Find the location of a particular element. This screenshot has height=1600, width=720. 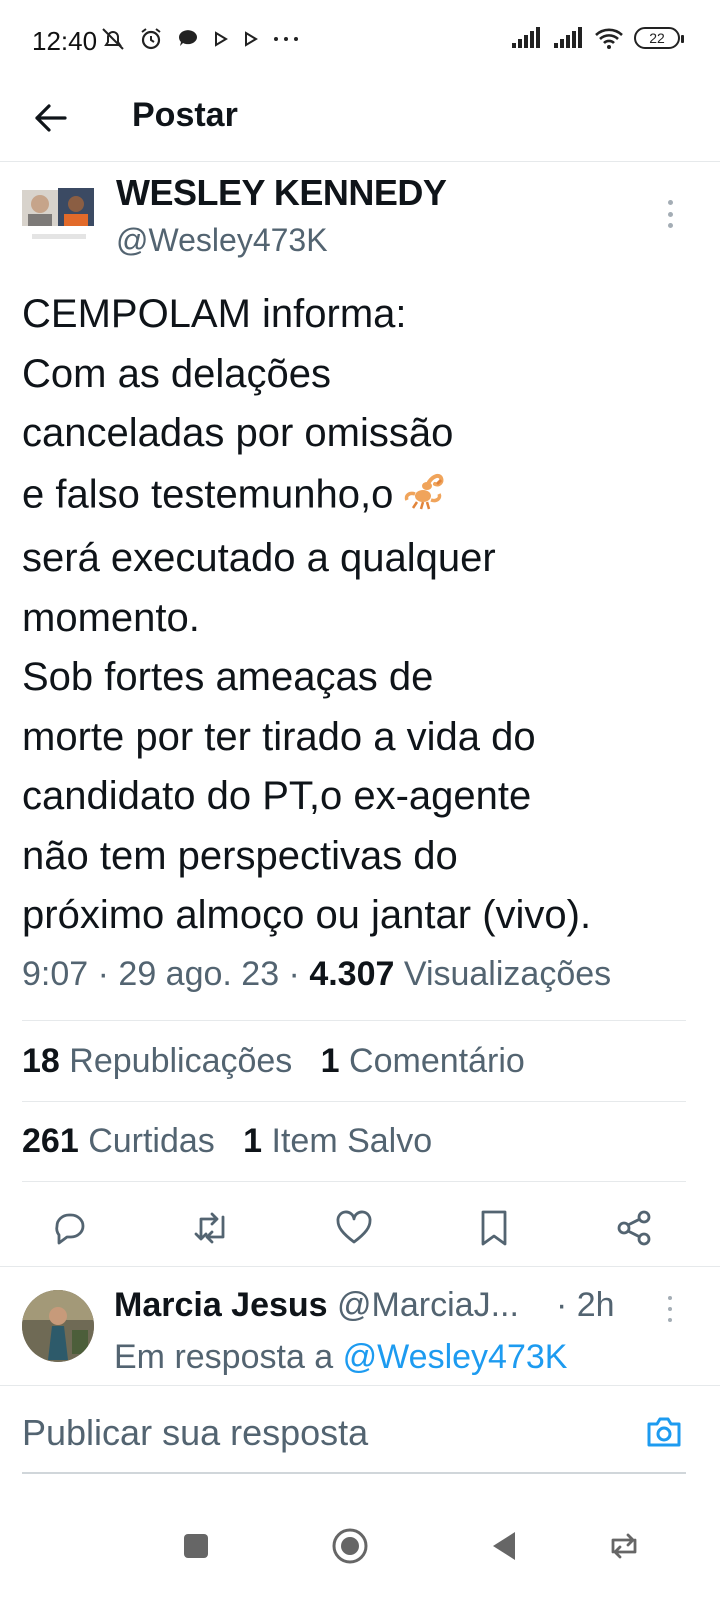

muted-bell-icon is located at coordinates (113, 39).